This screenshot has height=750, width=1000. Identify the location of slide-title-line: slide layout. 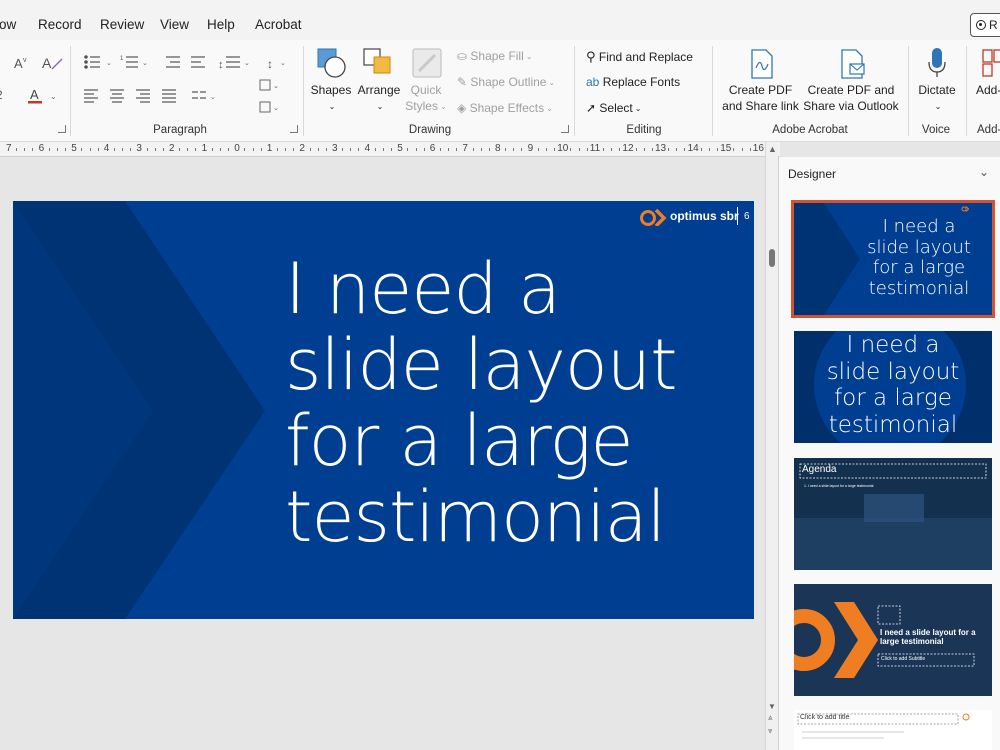
(481, 365).